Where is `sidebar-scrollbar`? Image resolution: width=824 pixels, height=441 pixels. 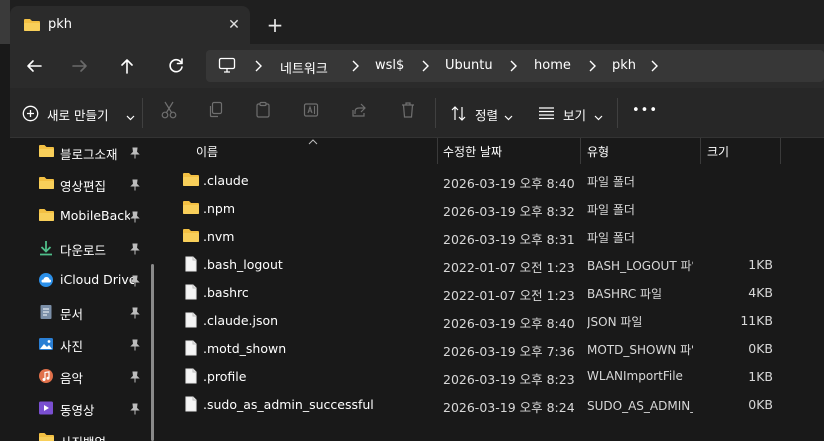
sidebar-scrollbar is located at coordinates (152, 352).